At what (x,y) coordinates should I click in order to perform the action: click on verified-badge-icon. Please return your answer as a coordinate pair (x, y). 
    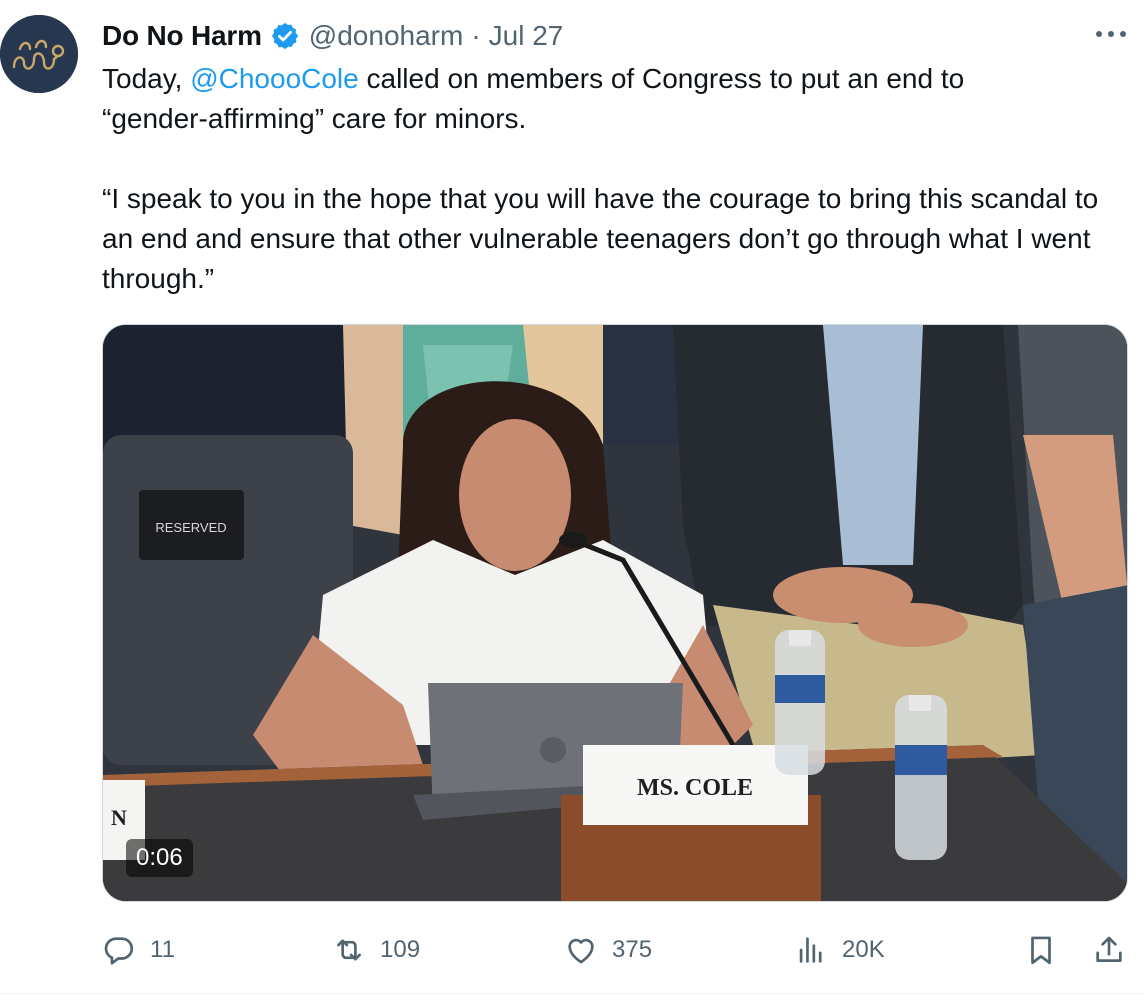
    Looking at the image, I should click on (285, 36).